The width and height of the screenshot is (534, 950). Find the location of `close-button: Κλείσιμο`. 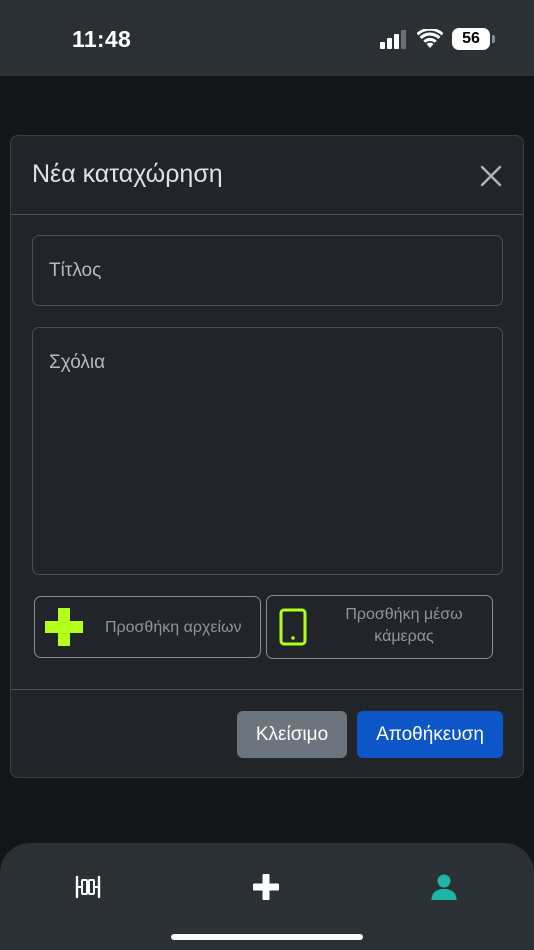

close-button: Κλείσιμο is located at coordinates (292, 734).